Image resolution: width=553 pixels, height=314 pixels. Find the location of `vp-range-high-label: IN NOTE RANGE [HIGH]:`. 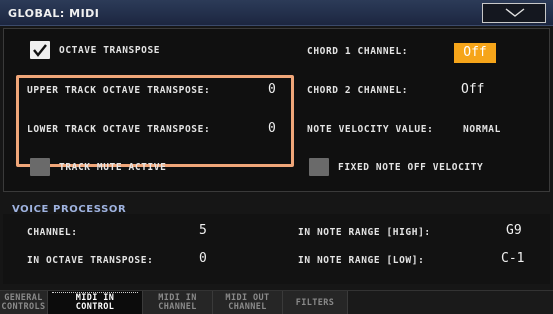

vp-range-high-label: IN NOTE RANGE [HIGH]: is located at coordinates (364, 232).